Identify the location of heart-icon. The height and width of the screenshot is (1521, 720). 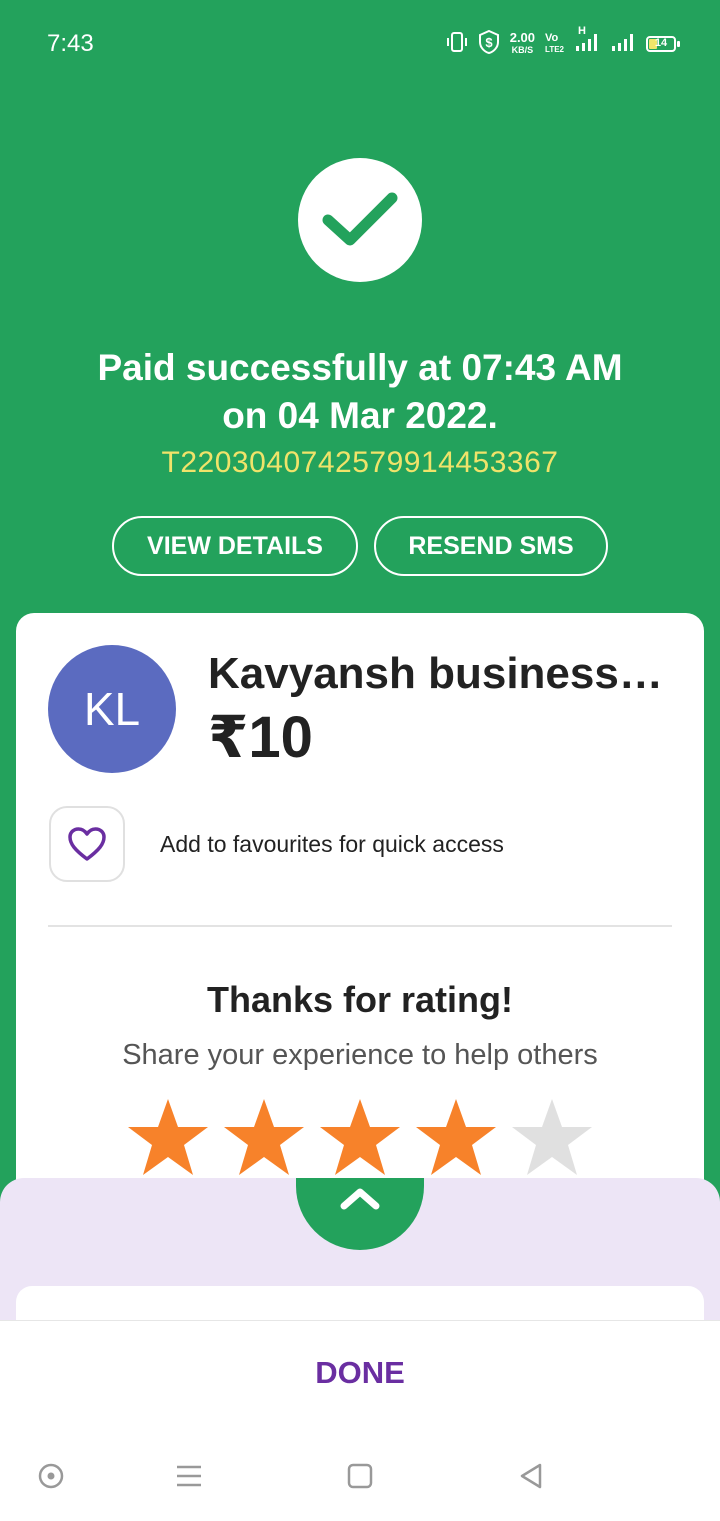
(87, 844).